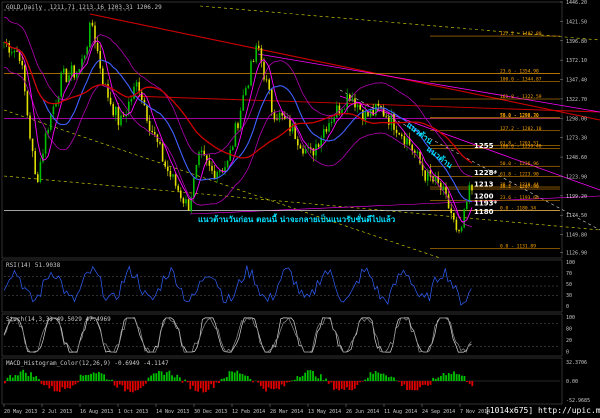  I want to click on price-annotation-2: 1213, so click(484, 185).